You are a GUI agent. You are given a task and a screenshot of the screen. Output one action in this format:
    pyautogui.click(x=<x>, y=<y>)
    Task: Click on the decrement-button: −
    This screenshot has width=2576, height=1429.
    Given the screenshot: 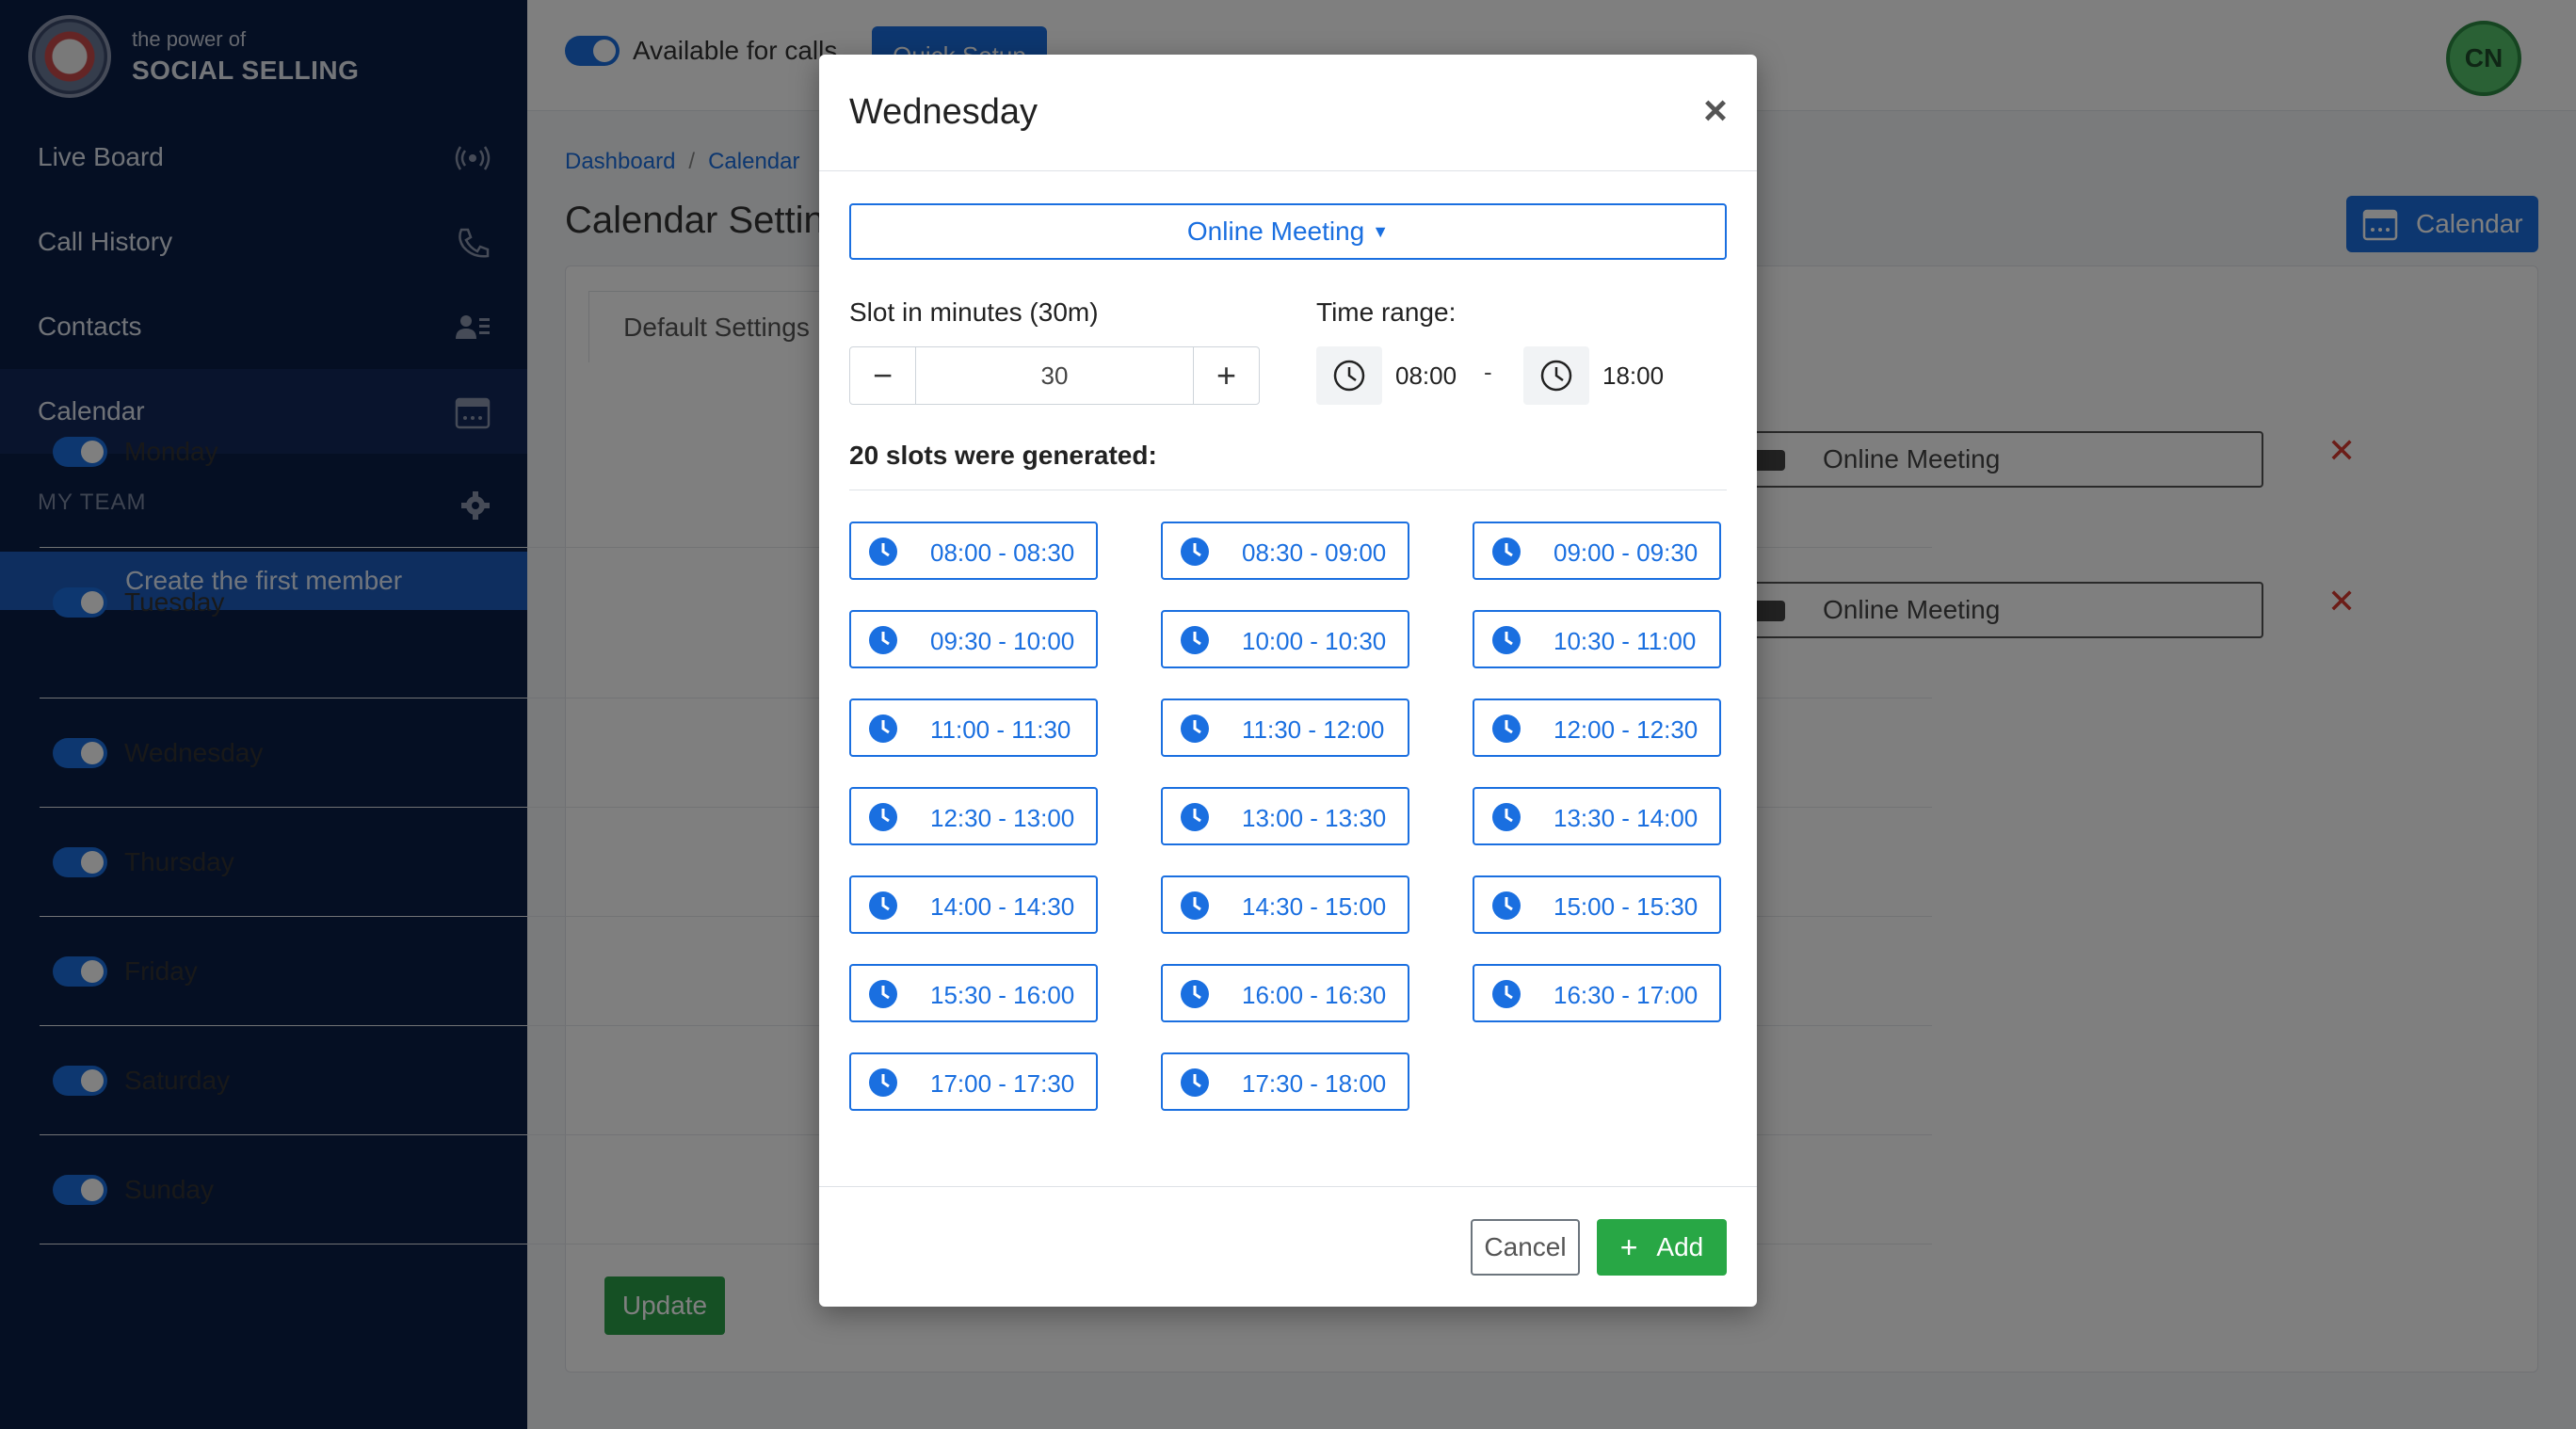 What is the action you would take?
    pyautogui.click(x=883, y=375)
    